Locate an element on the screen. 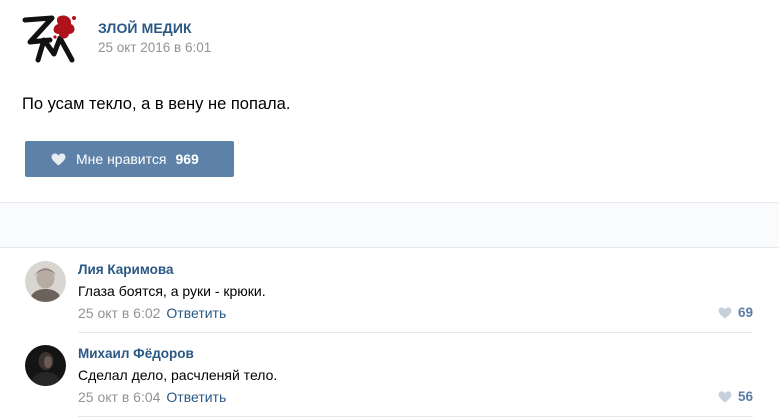 The image size is (779, 420). like-label: Мне нравится is located at coordinates (121, 159).